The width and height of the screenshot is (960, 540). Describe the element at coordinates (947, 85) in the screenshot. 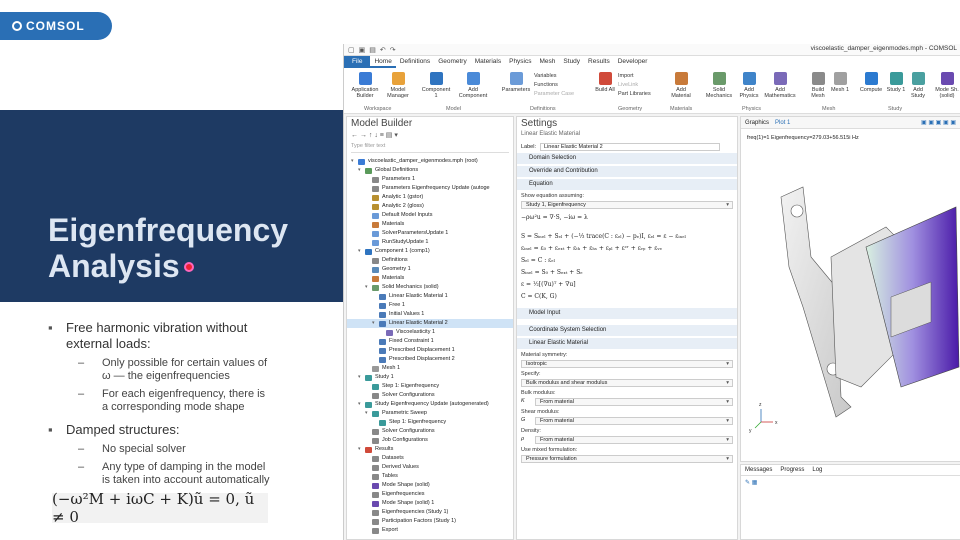

I see `mode-shape-button: Mode Sh. (solid)` at that location.